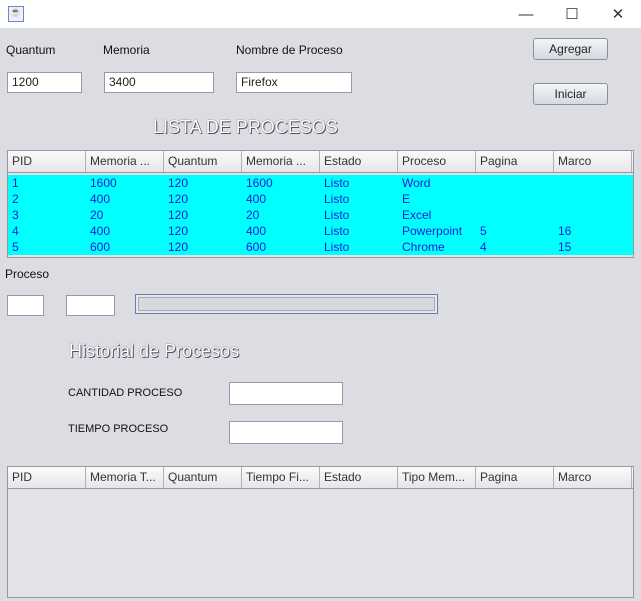  Describe the element at coordinates (416, 183) in the screenshot. I see `table-cell: Word` at that location.